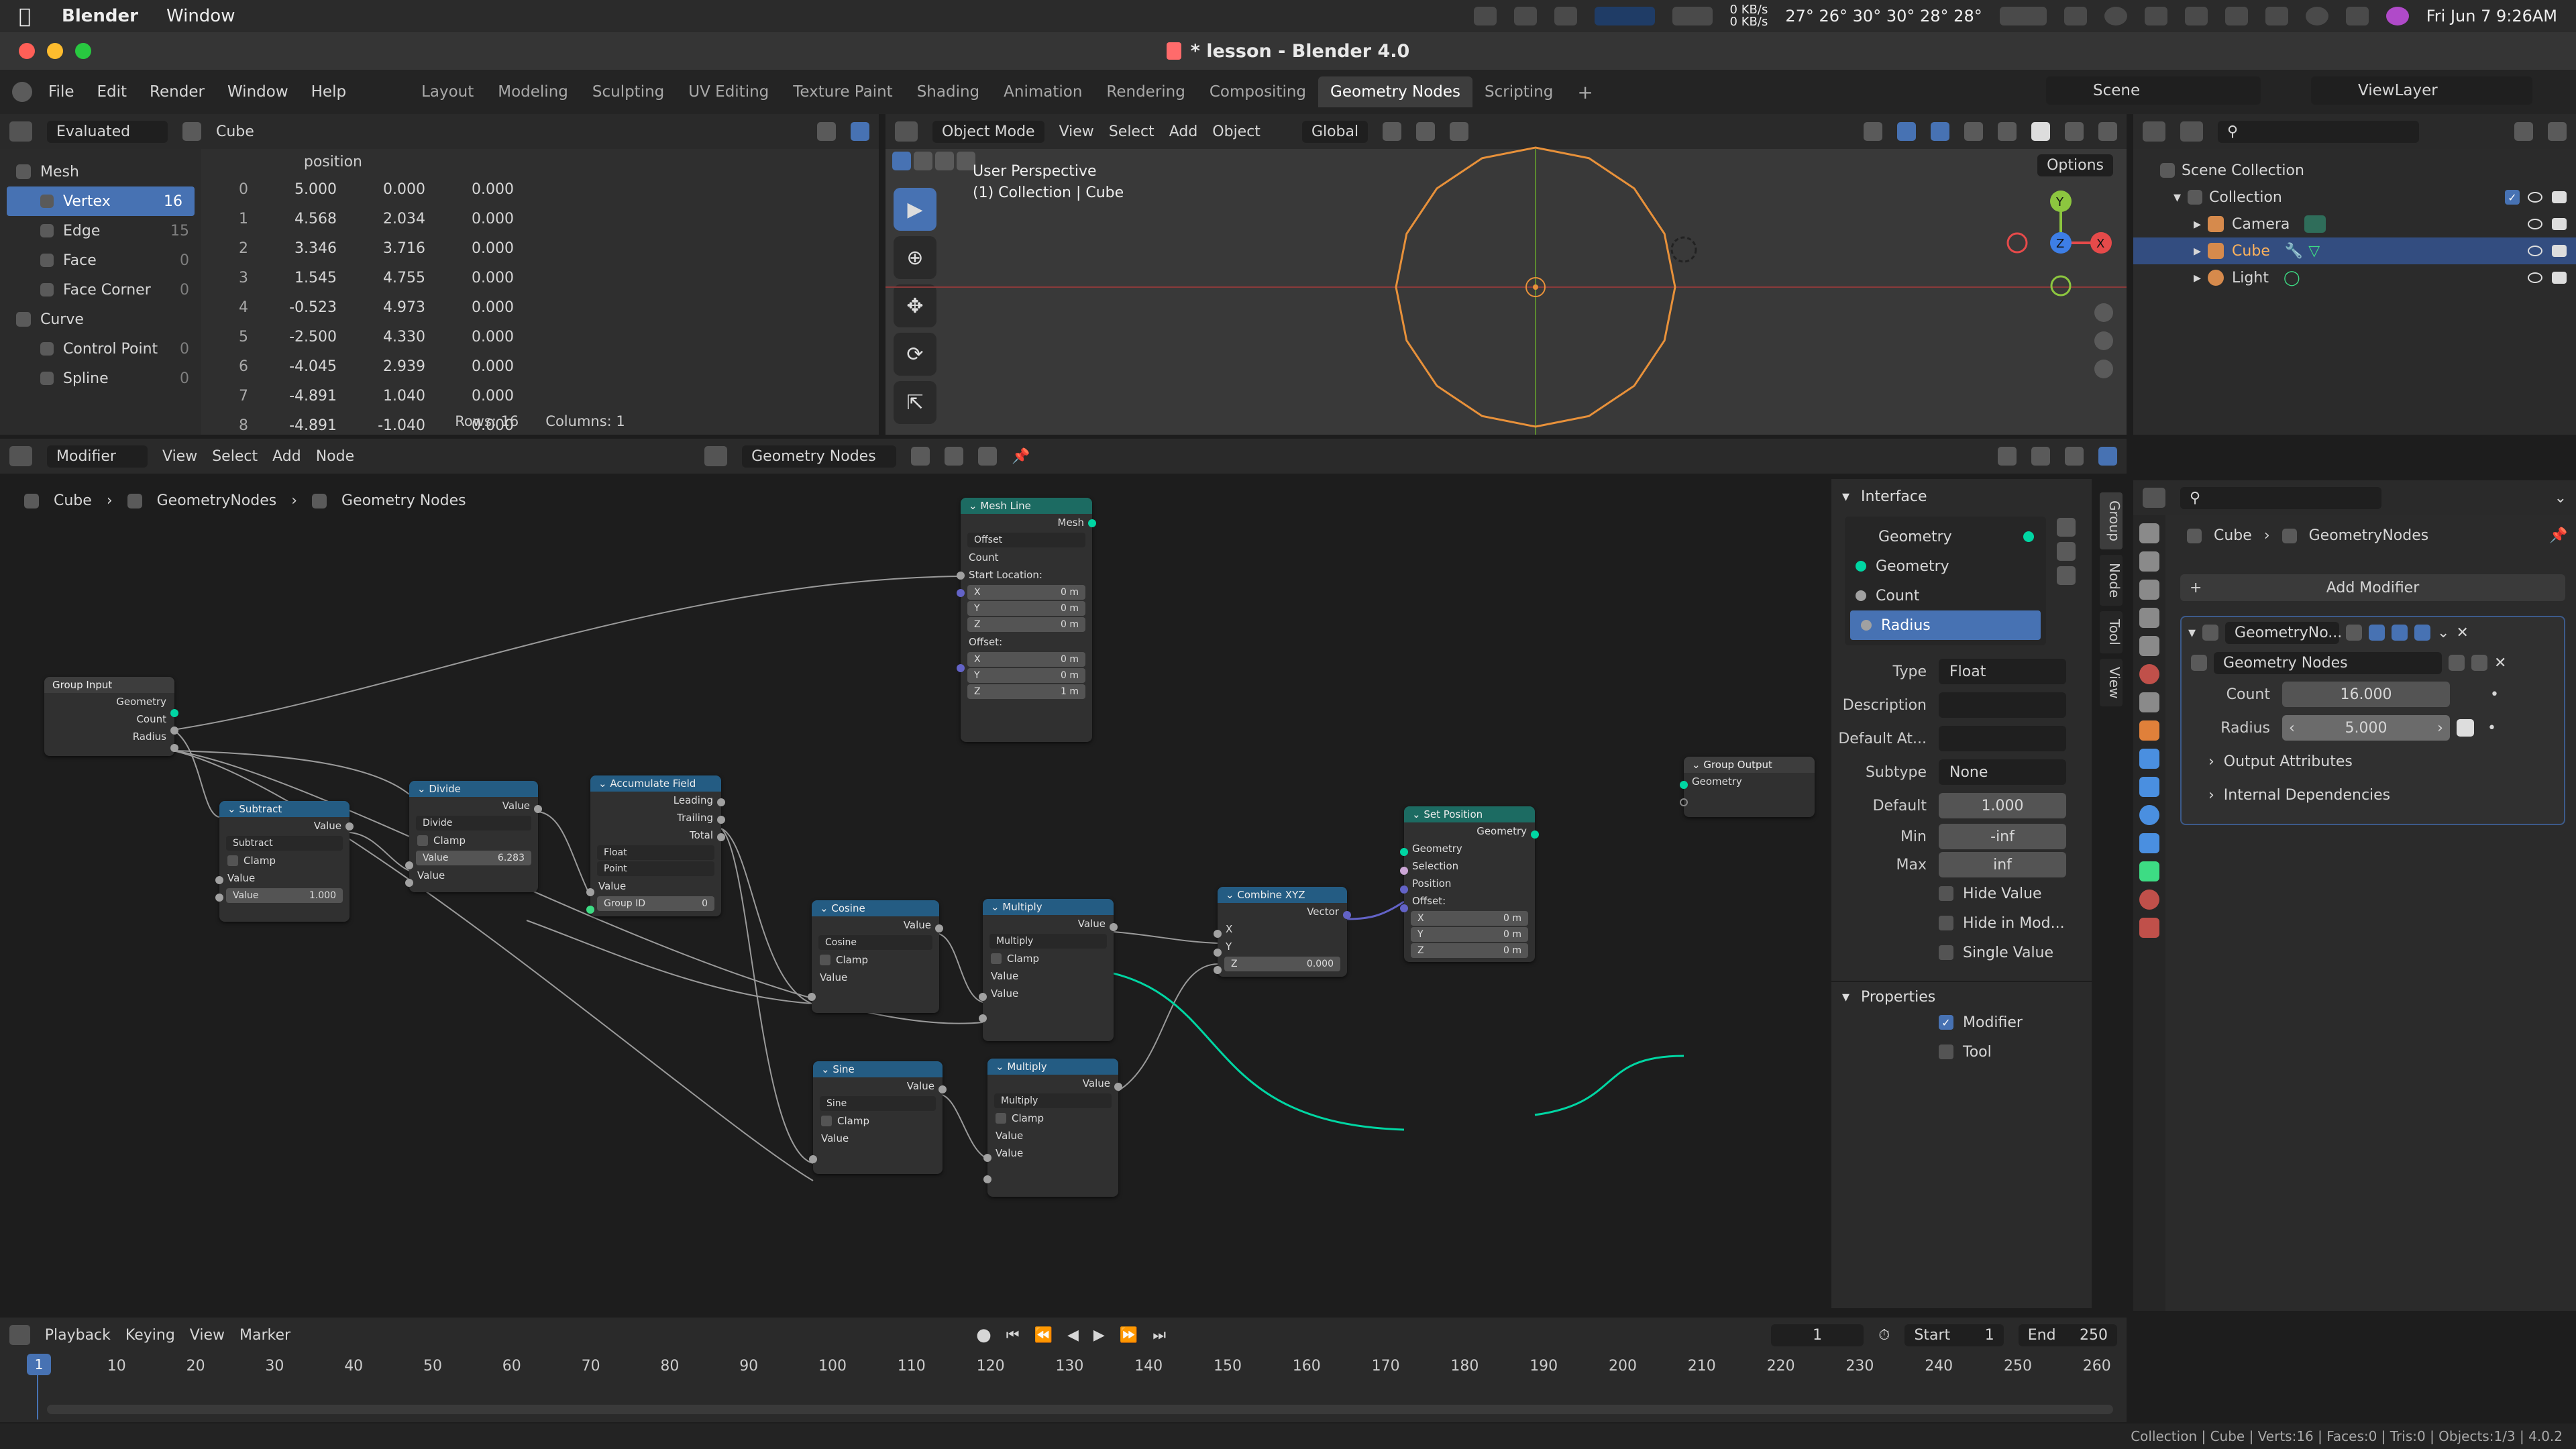 The image size is (2576, 1449). What do you see at coordinates (1026, 540) in the screenshot?
I see `mode-dropdown: Offset` at bounding box center [1026, 540].